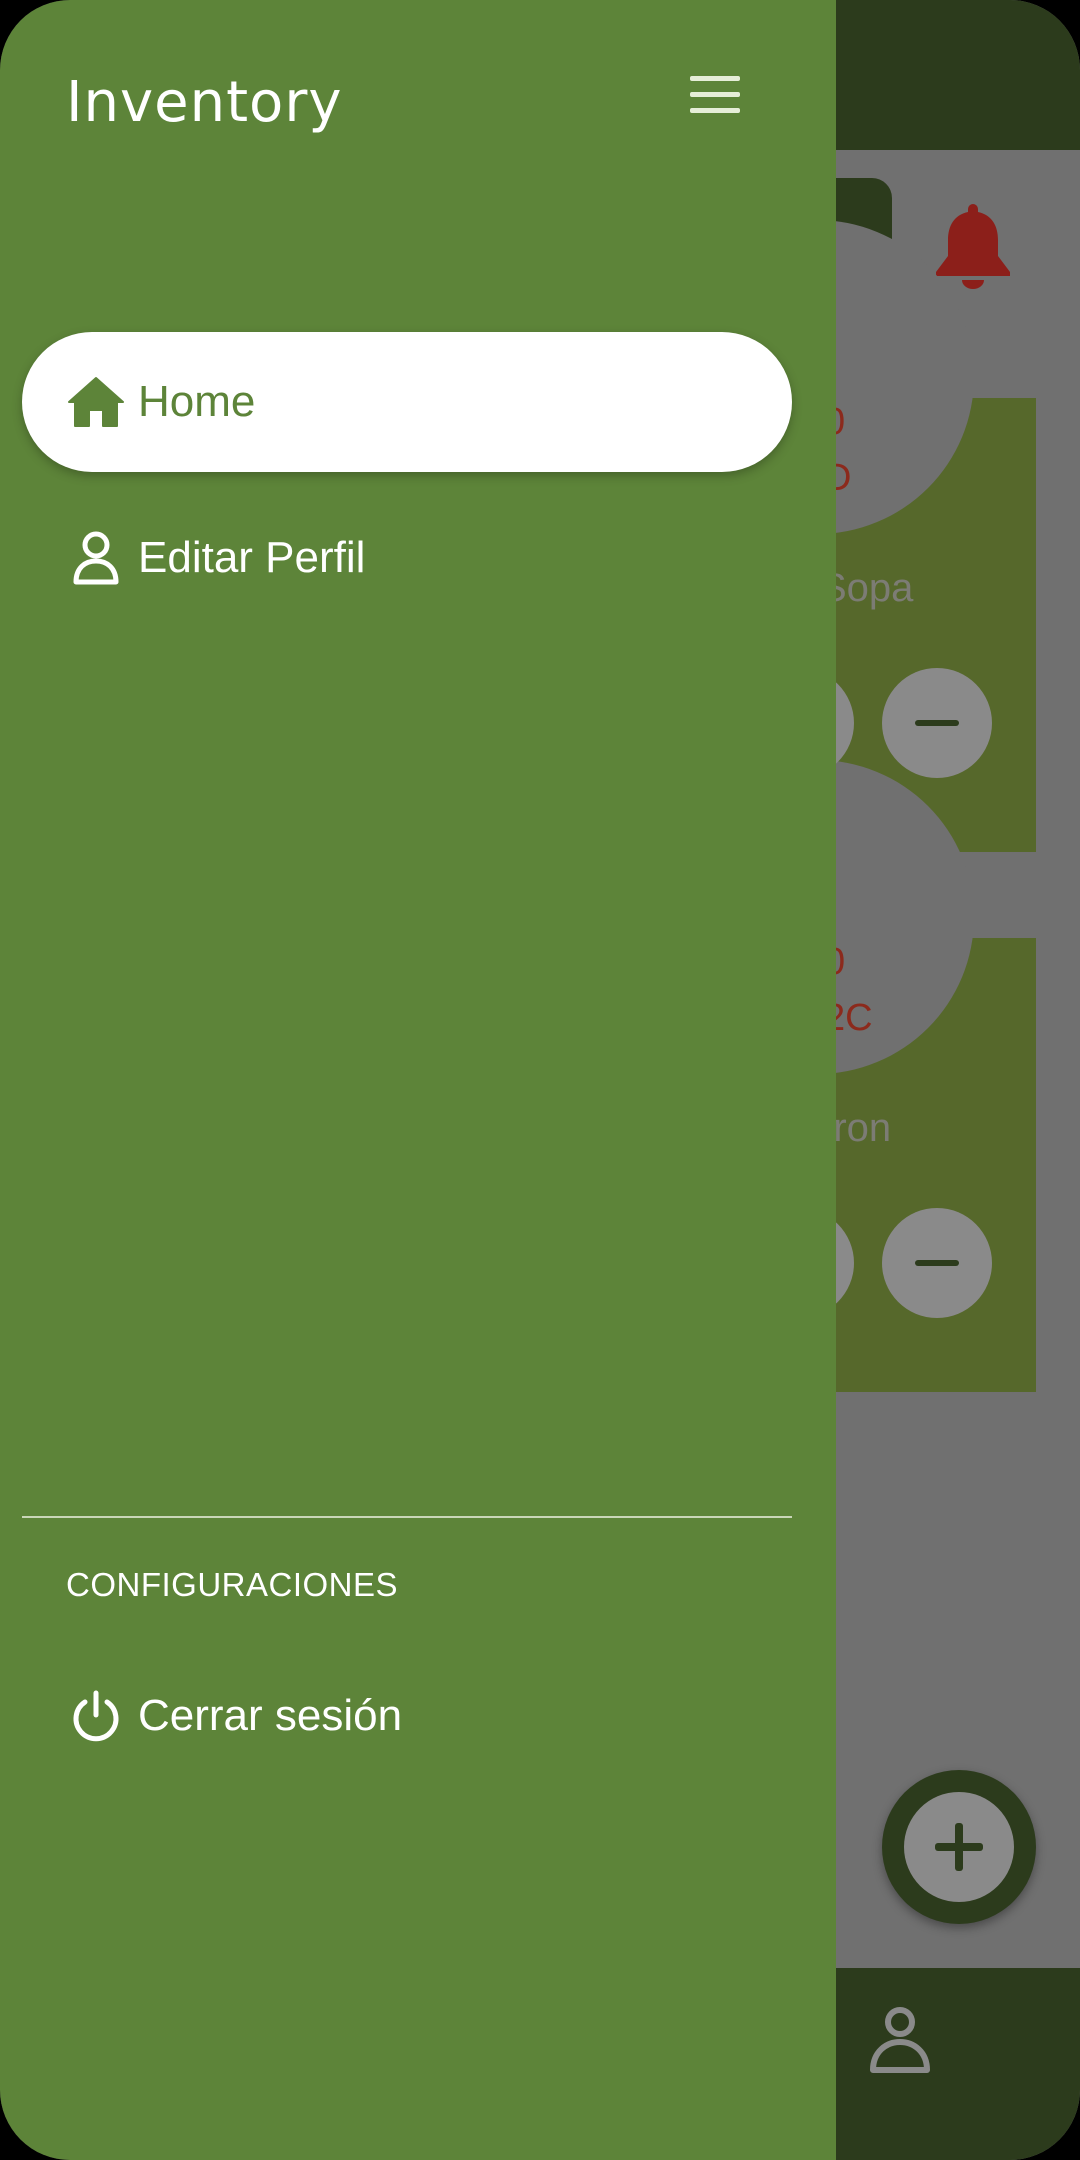 The height and width of the screenshot is (2160, 1080). Describe the element at coordinates (407, 1716) in the screenshot. I see `logout-button: Cerrar sesión` at that location.